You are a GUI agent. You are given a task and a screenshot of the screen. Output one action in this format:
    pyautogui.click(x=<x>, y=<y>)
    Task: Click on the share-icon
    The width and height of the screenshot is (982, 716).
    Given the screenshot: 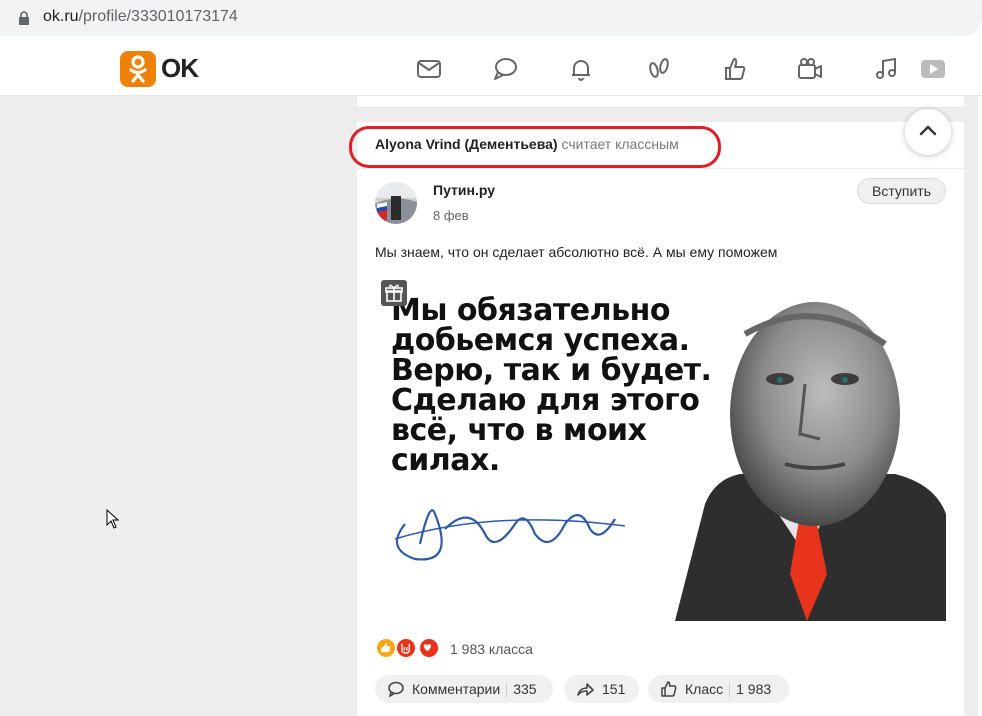 What is the action you would take?
    pyautogui.click(x=585, y=689)
    